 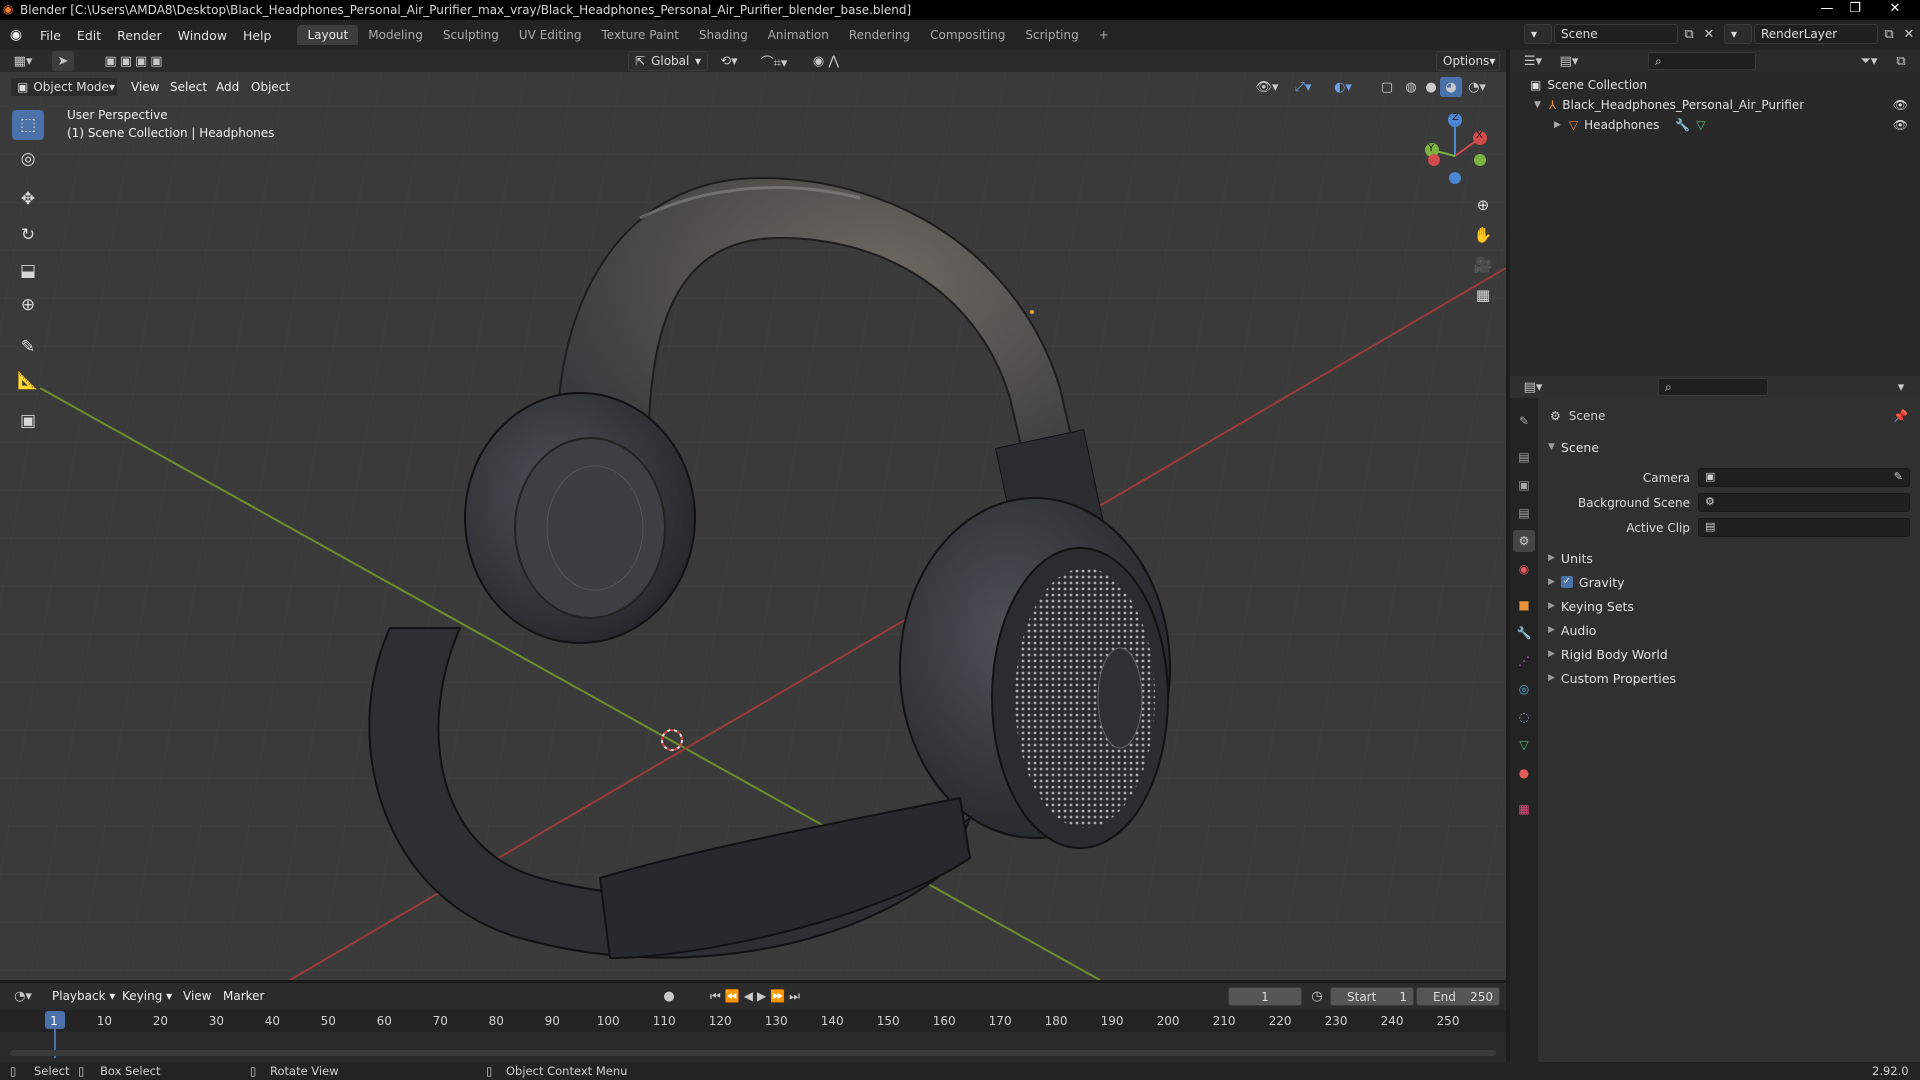 I want to click on menu-timeline-view: View, so click(x=197, y=996).